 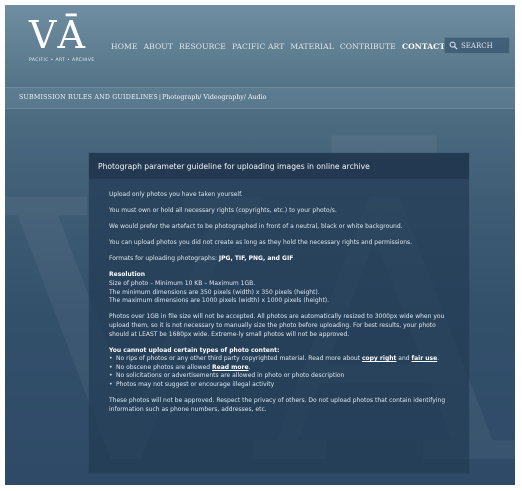 I want to click on site-logo: VĀ PACIFIC • ART • ARCHIVE, so click(x=61, y=44).